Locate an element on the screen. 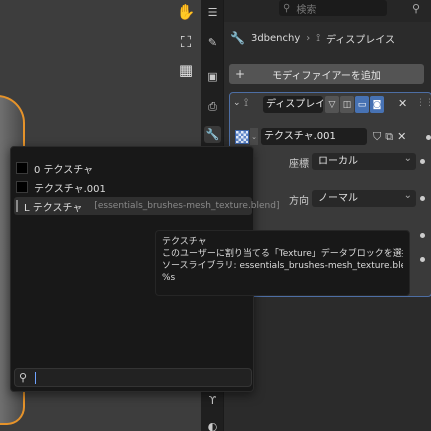  remove-modifier-icon: ✕ is located at coordinates (402, 103).